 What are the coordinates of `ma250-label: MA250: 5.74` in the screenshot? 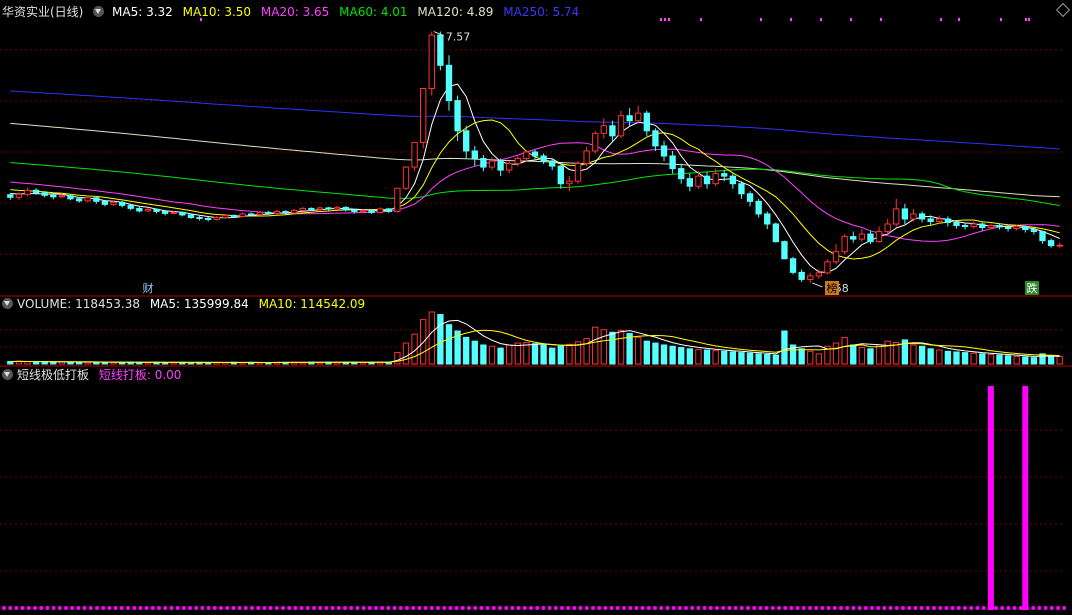 It's located at (541, 12).